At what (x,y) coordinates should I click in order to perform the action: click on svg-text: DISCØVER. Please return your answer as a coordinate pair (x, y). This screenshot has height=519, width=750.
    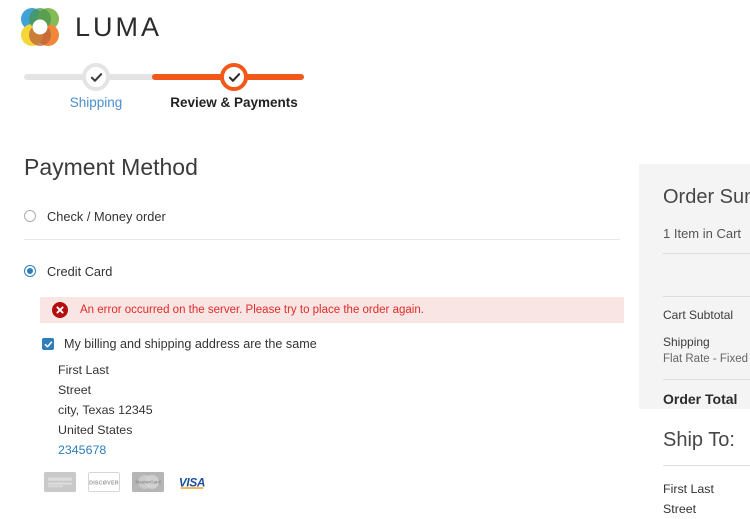
    Looking at the image, I should click on (104, 484).